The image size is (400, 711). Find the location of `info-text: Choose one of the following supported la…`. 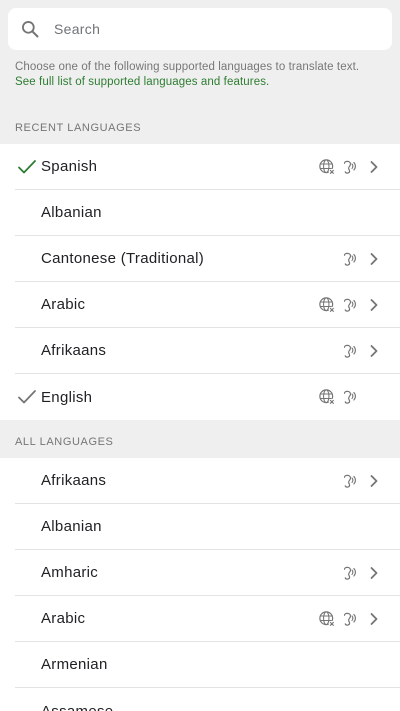

info-text: Choose one of the following supported la… is located at coordinates (187, 67).